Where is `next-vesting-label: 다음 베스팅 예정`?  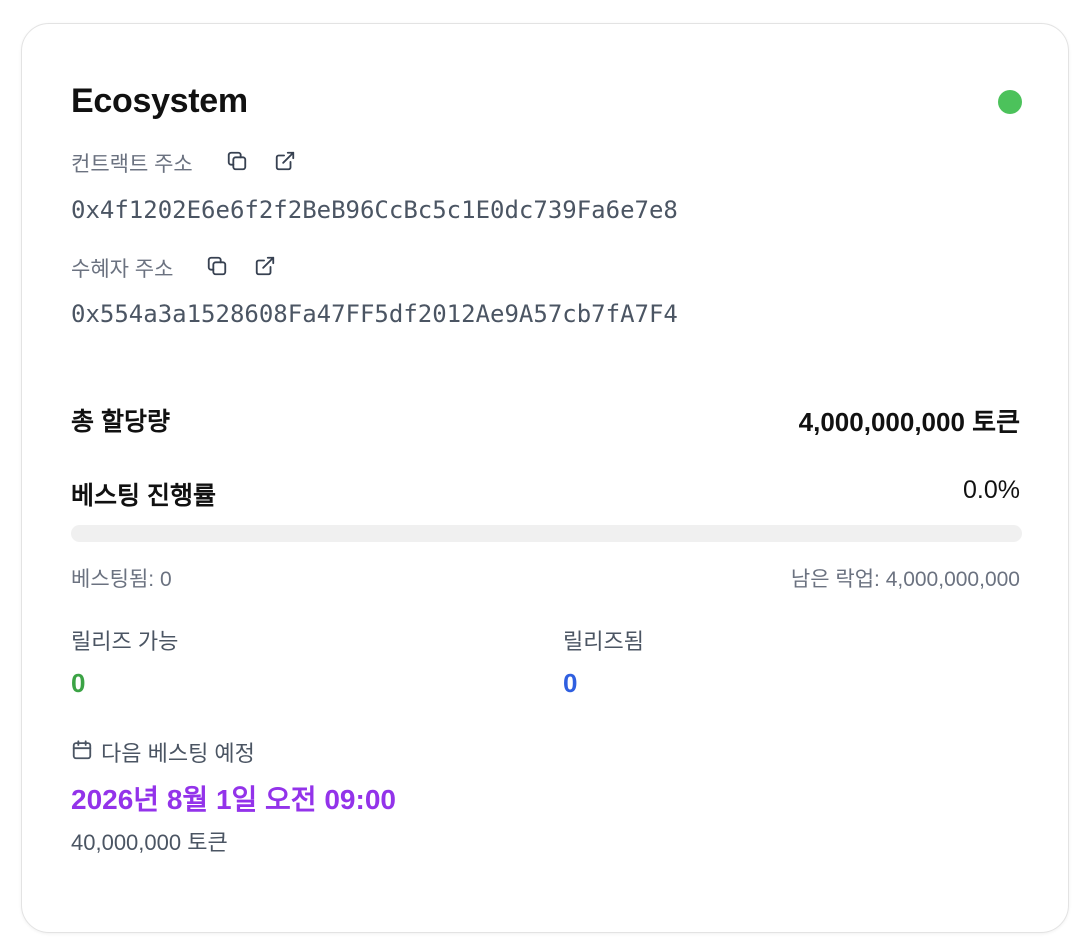 next-vesting-label: 다음 베스팅 예정 is located at coordinates (178, 753).